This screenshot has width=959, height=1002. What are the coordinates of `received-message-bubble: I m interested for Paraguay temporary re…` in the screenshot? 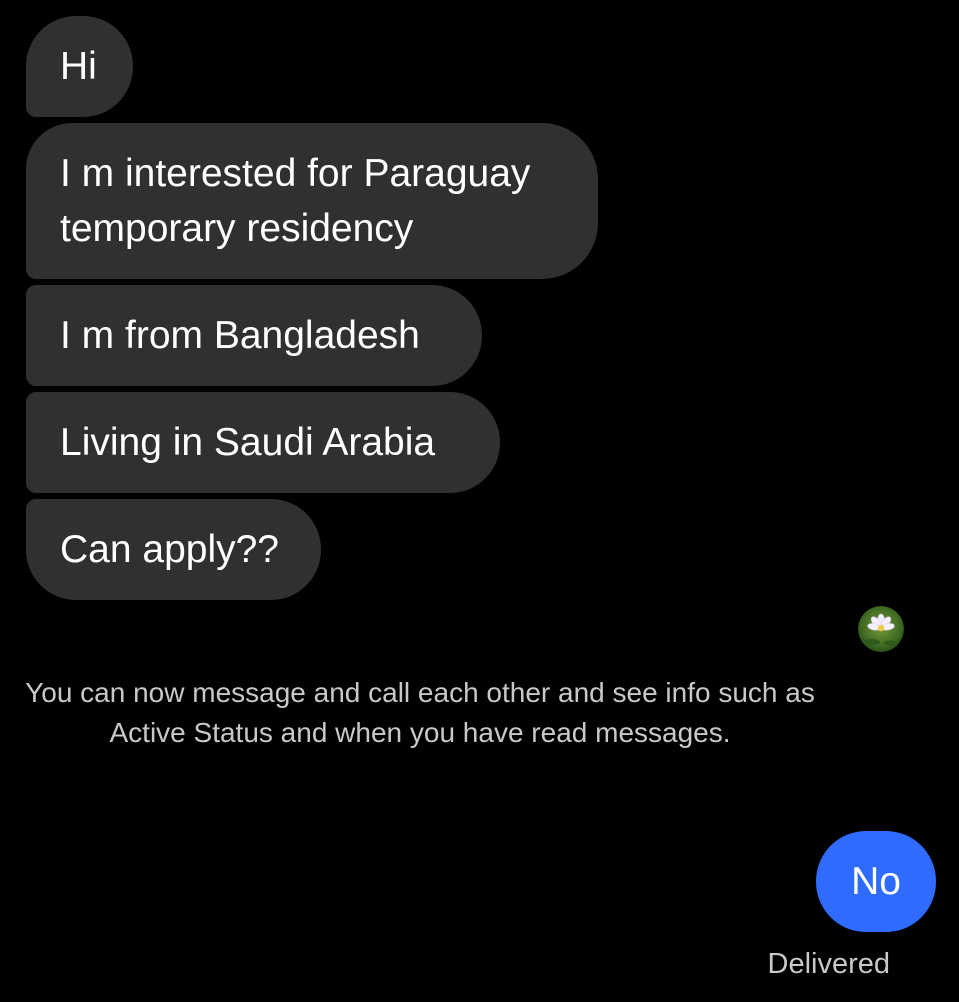 It's located at (312, 201).